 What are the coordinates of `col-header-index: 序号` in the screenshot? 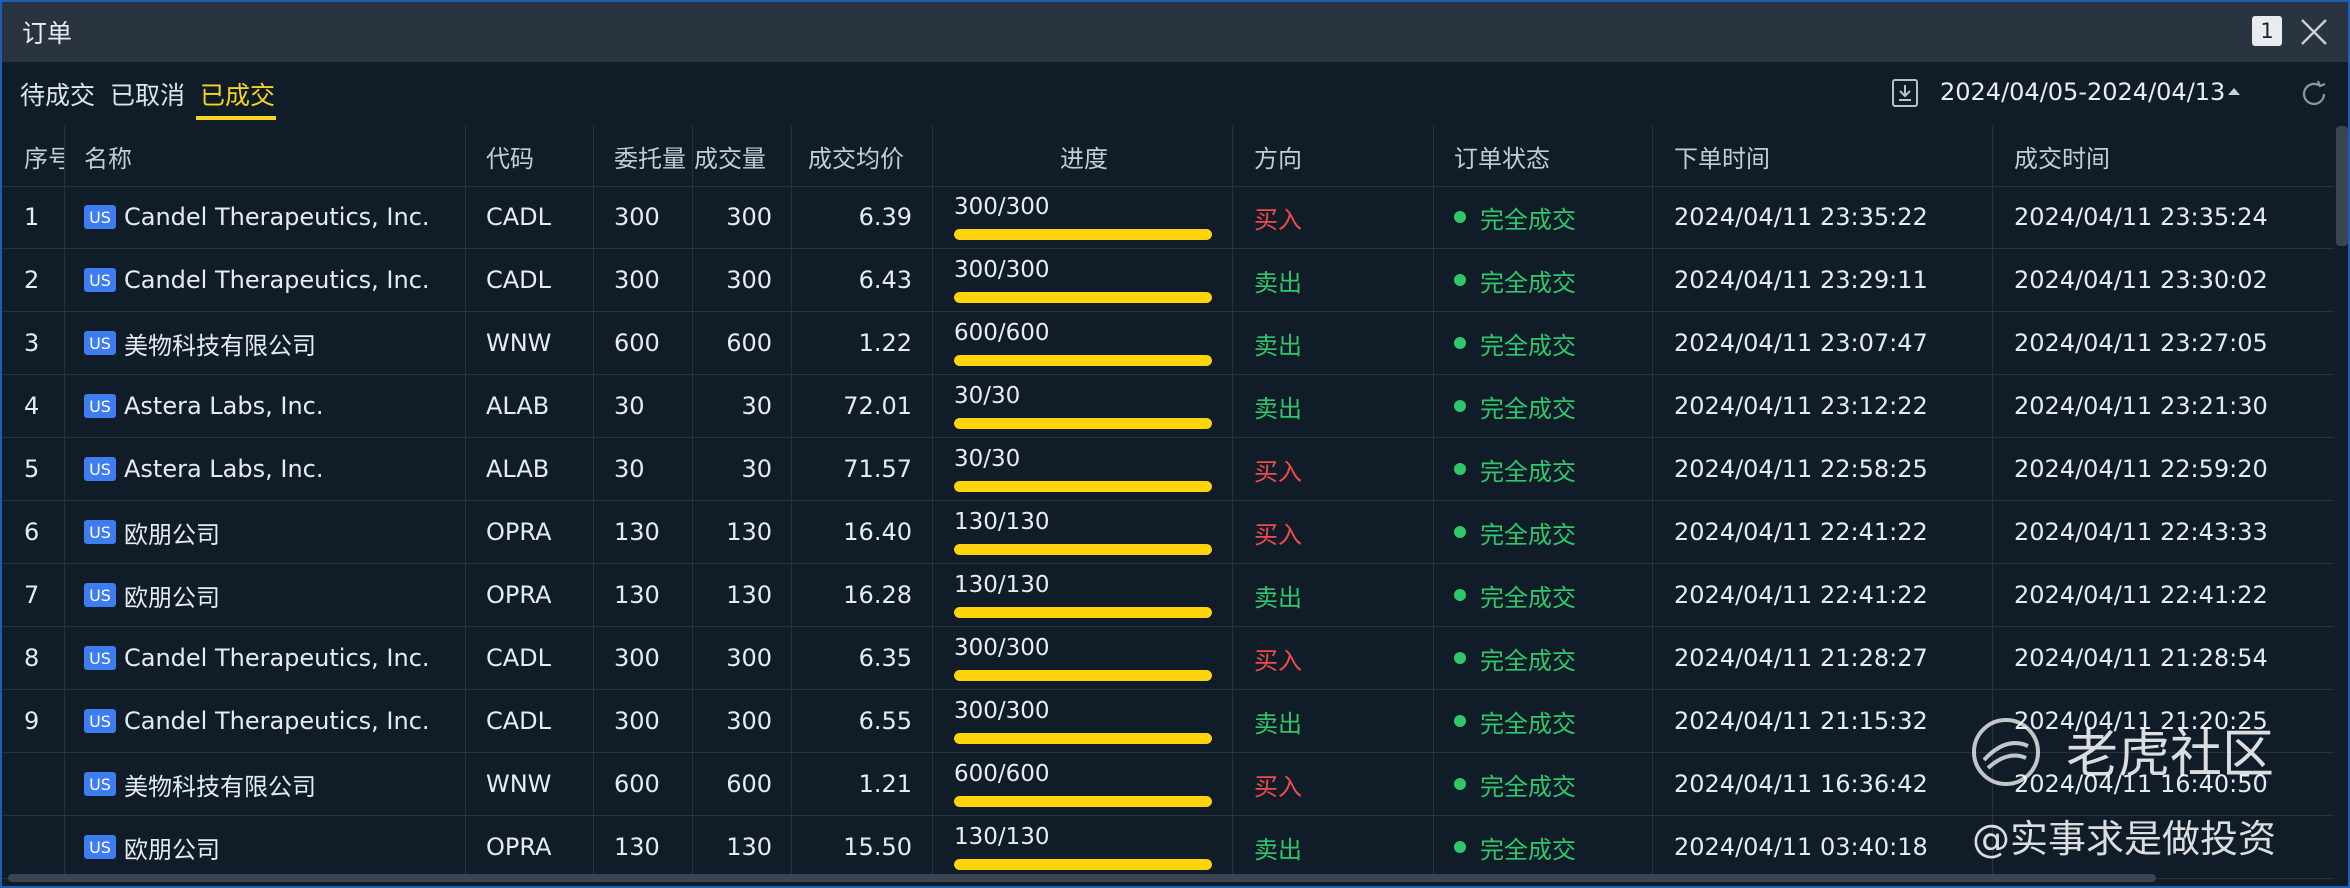 It's located at (44, 156).